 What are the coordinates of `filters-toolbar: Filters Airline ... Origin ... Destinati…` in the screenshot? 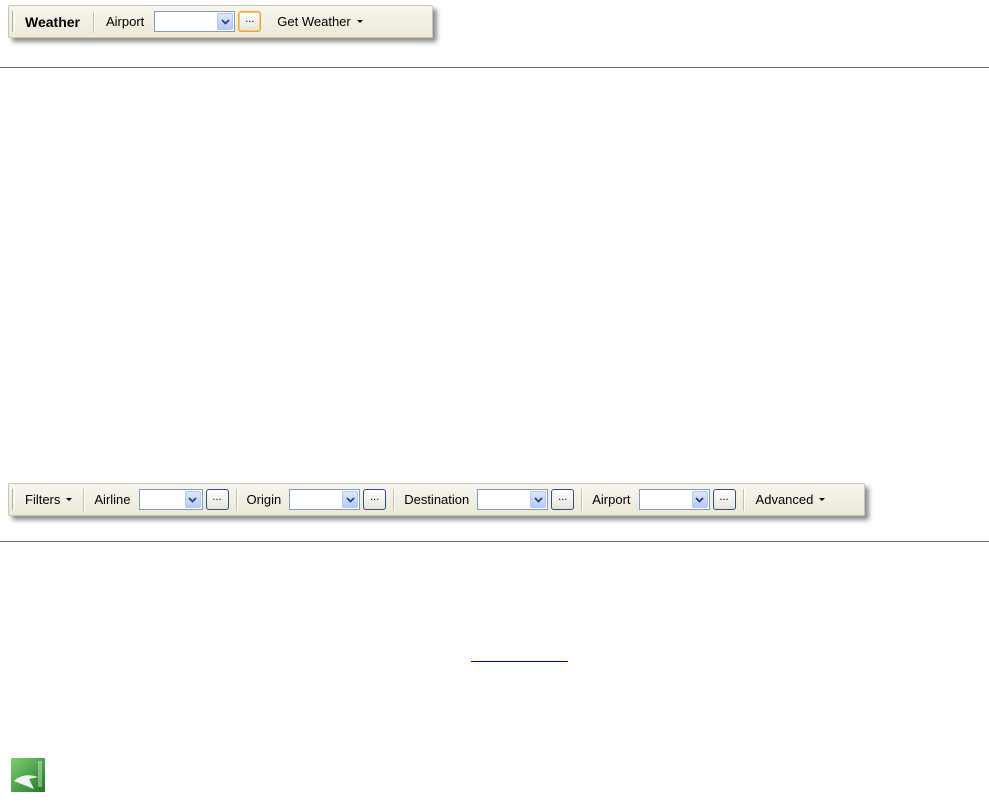 It's located at (436, 499).